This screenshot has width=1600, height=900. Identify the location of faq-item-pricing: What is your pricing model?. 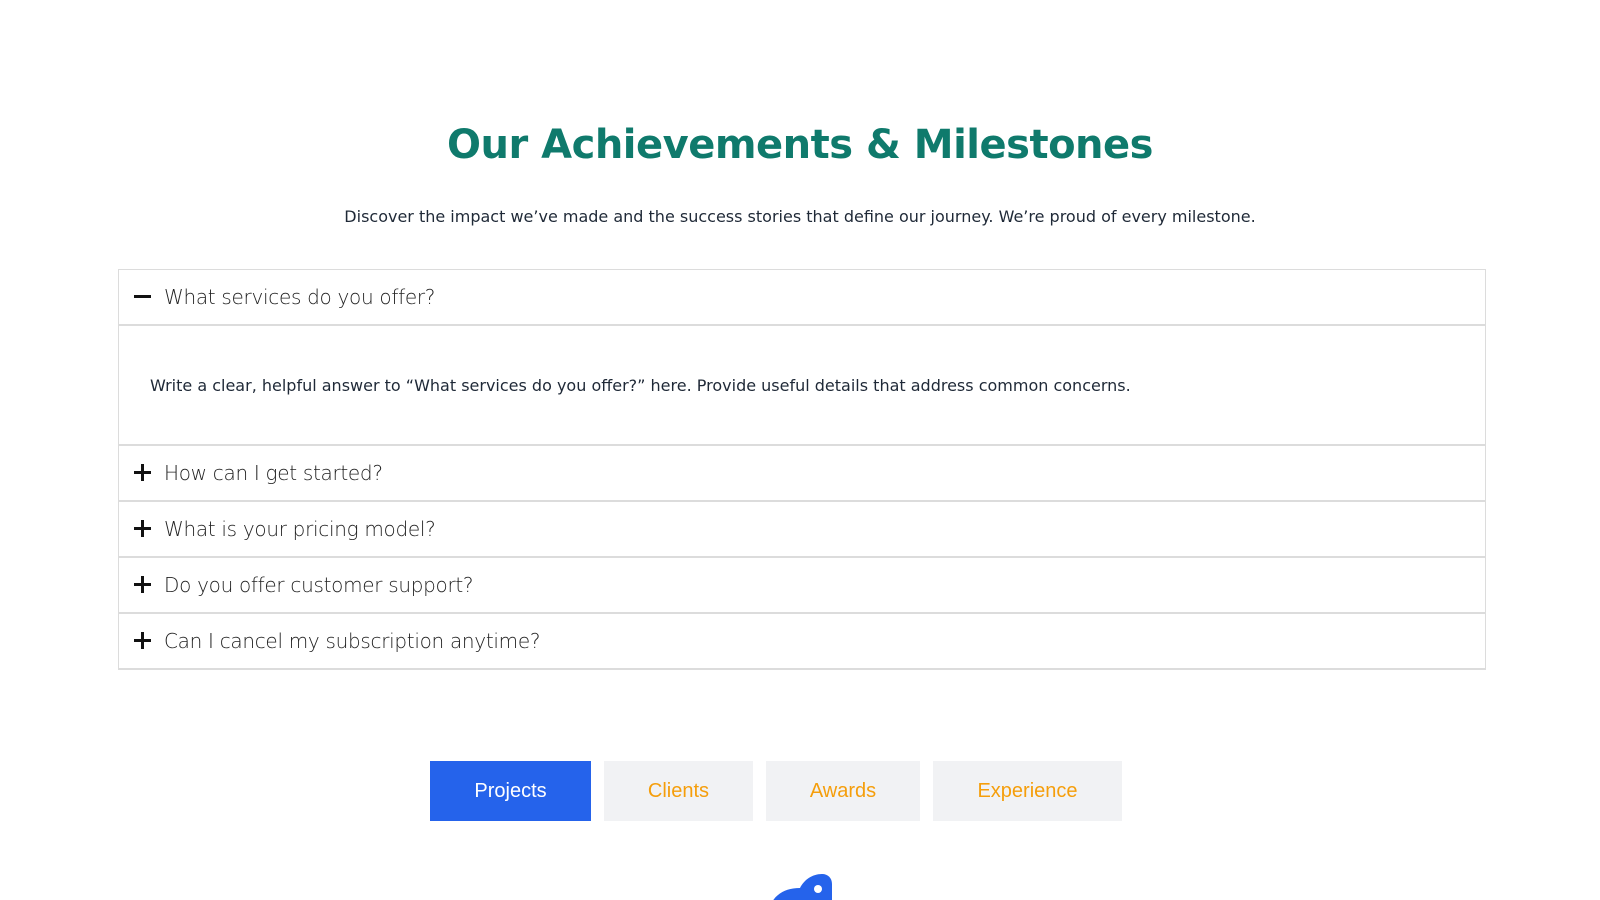
(802, 530).